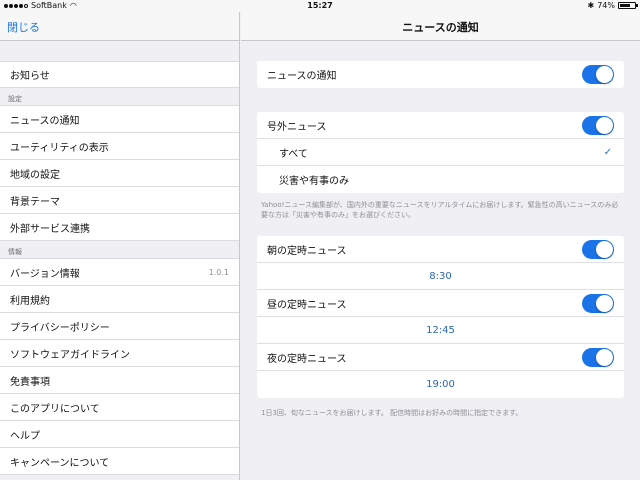  Describe the element at coordinates (60, 463) in the screenshot. I see `sidebar-item-label: キャンペーンについて` at that location.